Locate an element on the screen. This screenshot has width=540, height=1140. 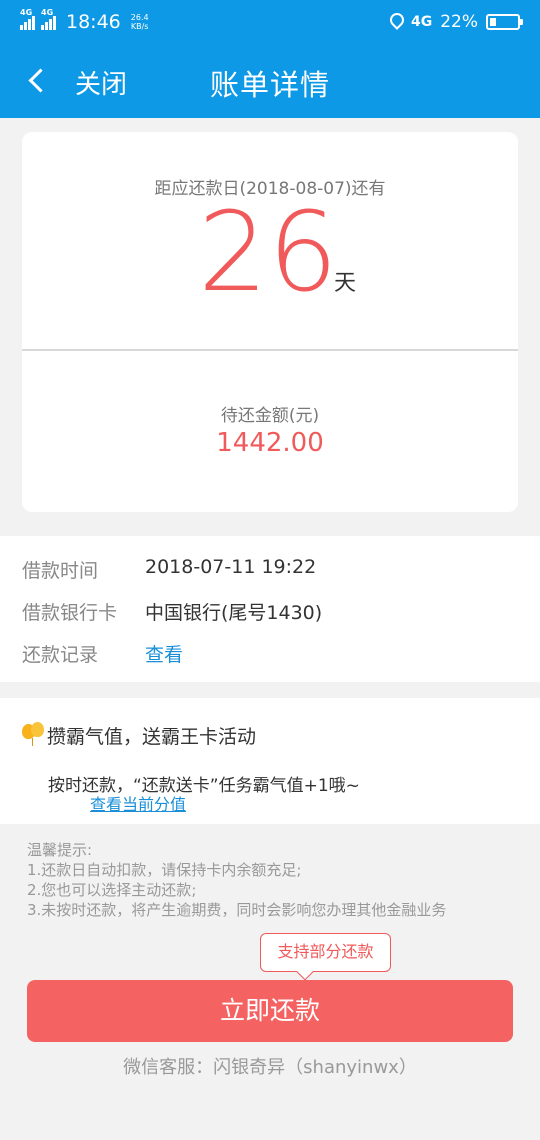
signal-icon-1: 4G is located at coordinates (27, 19).